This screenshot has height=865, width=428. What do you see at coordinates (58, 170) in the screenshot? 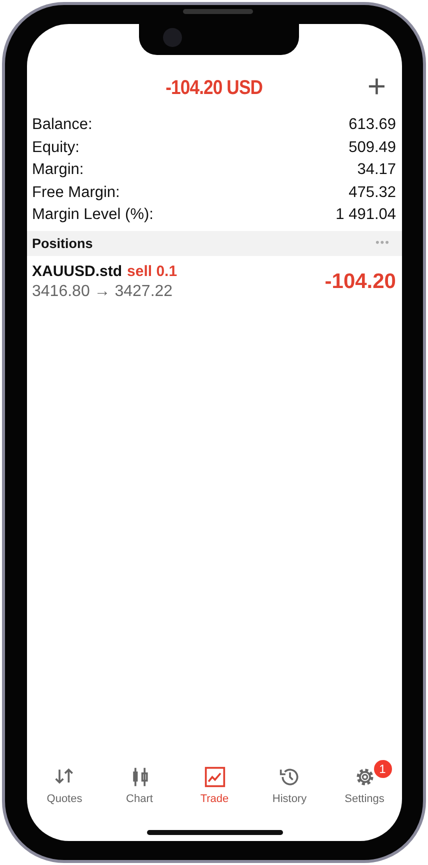
I see `stat-label: Margin:` at bounding box center [58, 170].